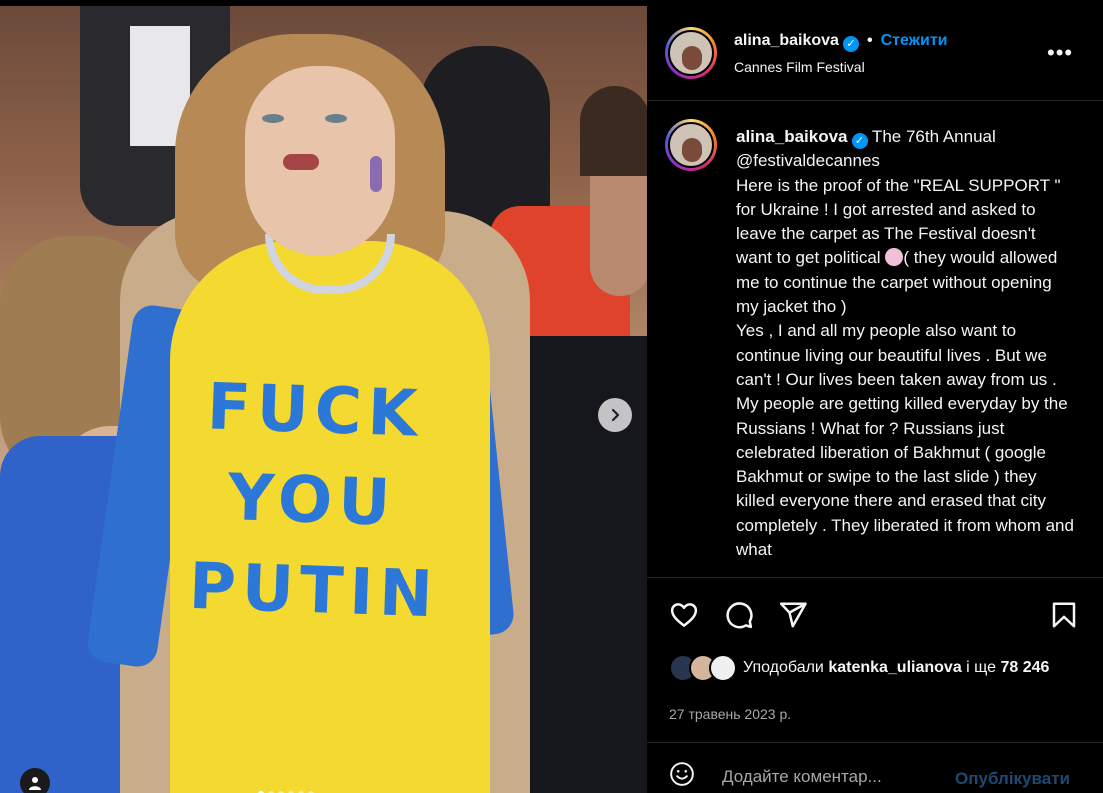 The image size is (1103, 793). I want to click on emoji-icon, so click(682, 774).